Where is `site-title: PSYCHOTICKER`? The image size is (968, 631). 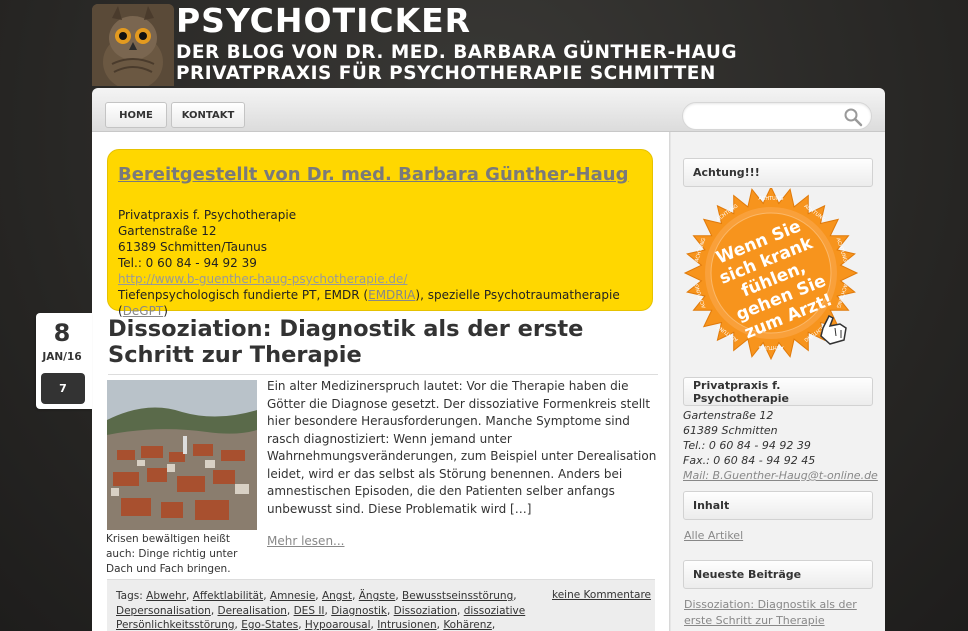 site-title: PSYCHOTICKER is located at coordinates (323, 21).